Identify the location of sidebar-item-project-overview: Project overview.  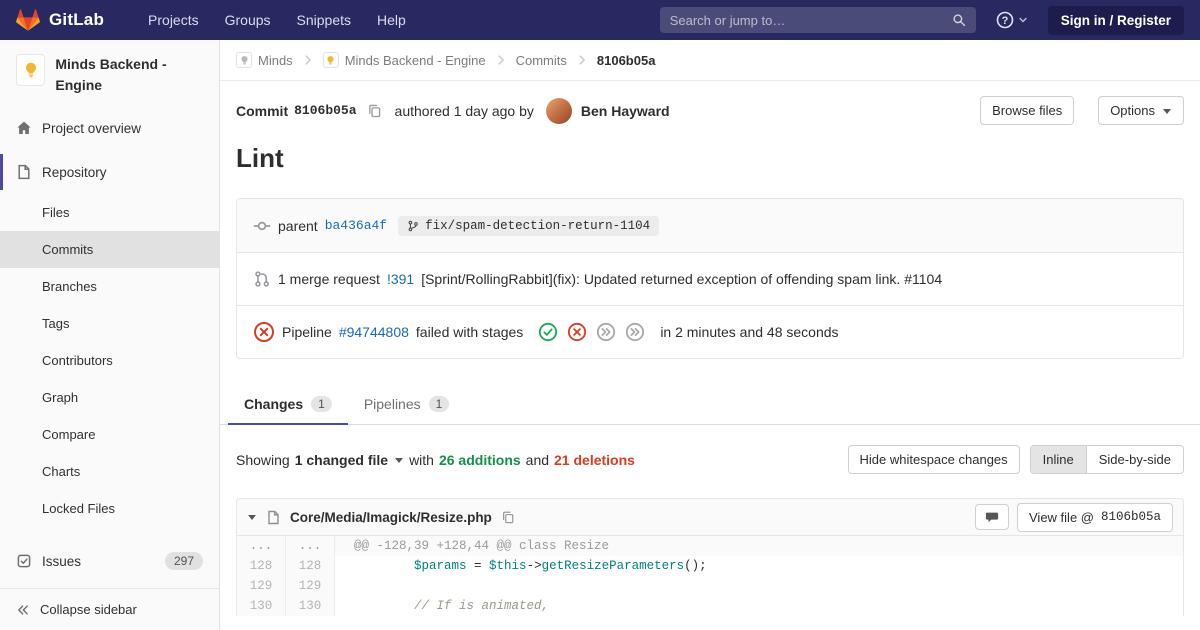
(109, 128).